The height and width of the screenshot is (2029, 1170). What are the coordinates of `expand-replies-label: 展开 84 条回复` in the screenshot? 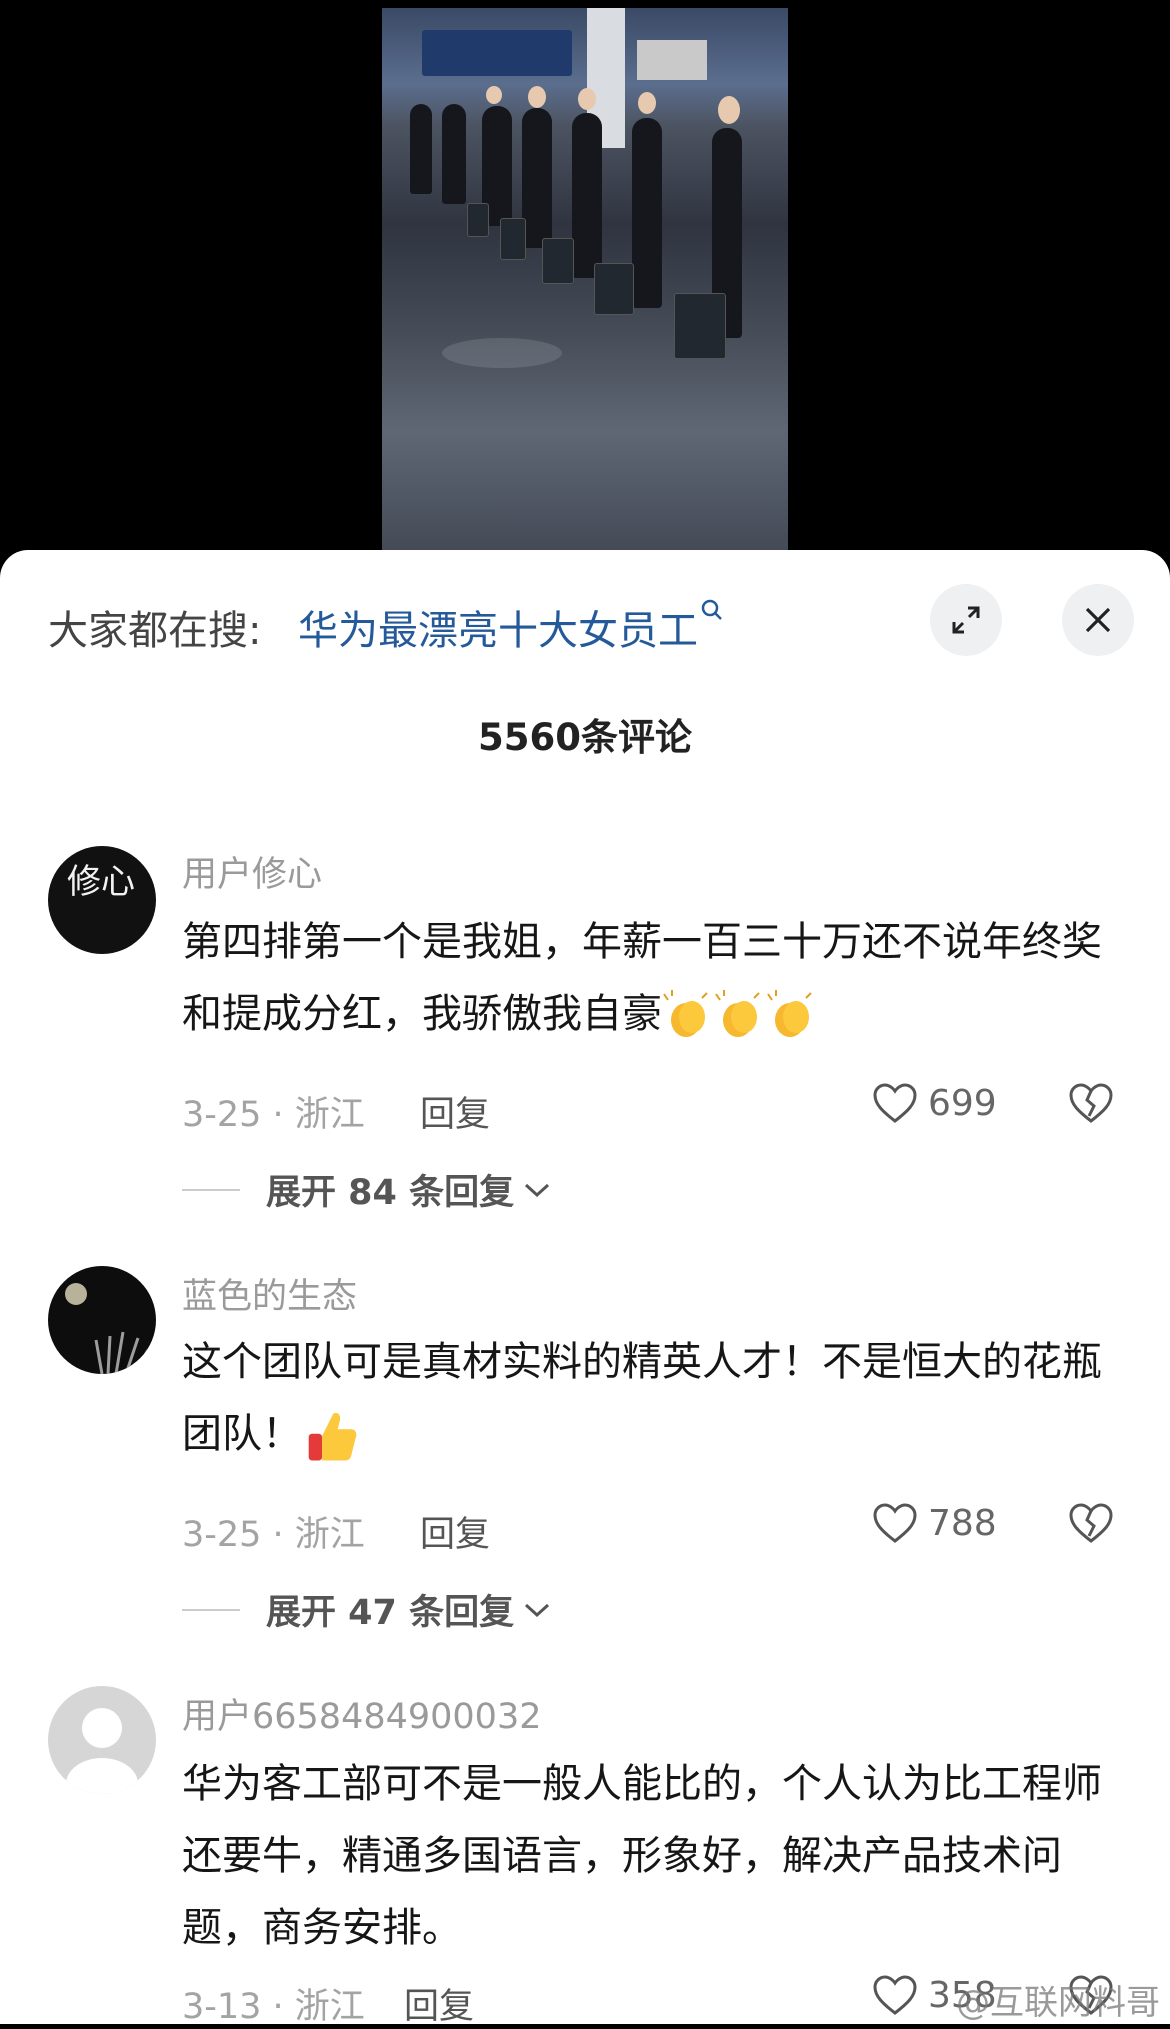 It's located at (390, 1193).